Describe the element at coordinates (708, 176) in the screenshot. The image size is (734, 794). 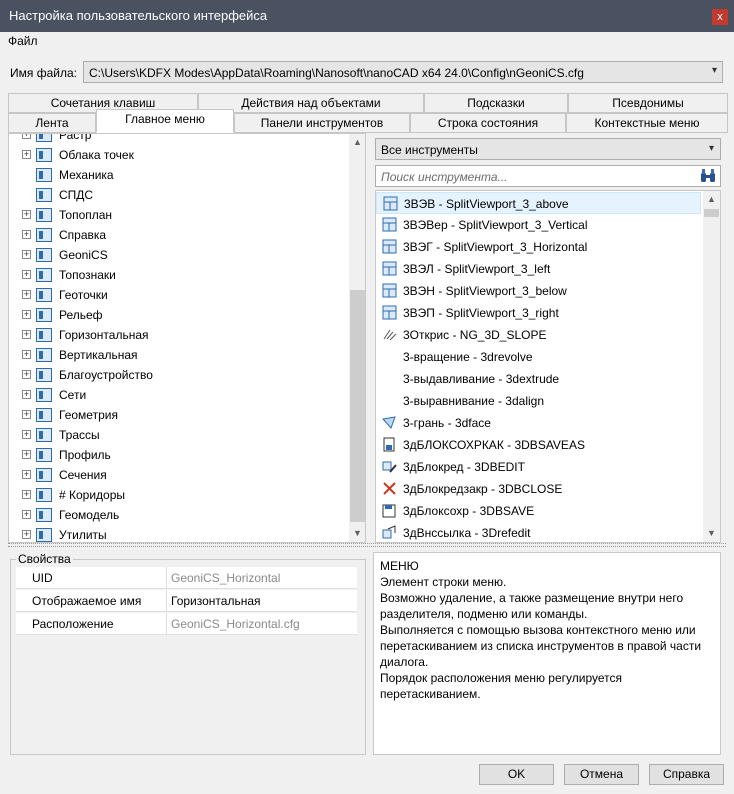
I see `binoculars-icon` at that location.